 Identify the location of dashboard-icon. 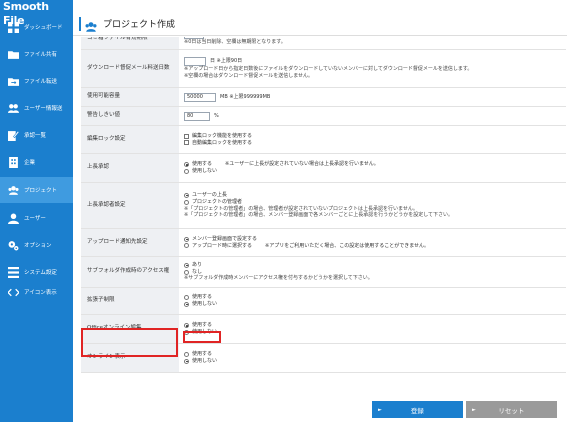
(13, 27).